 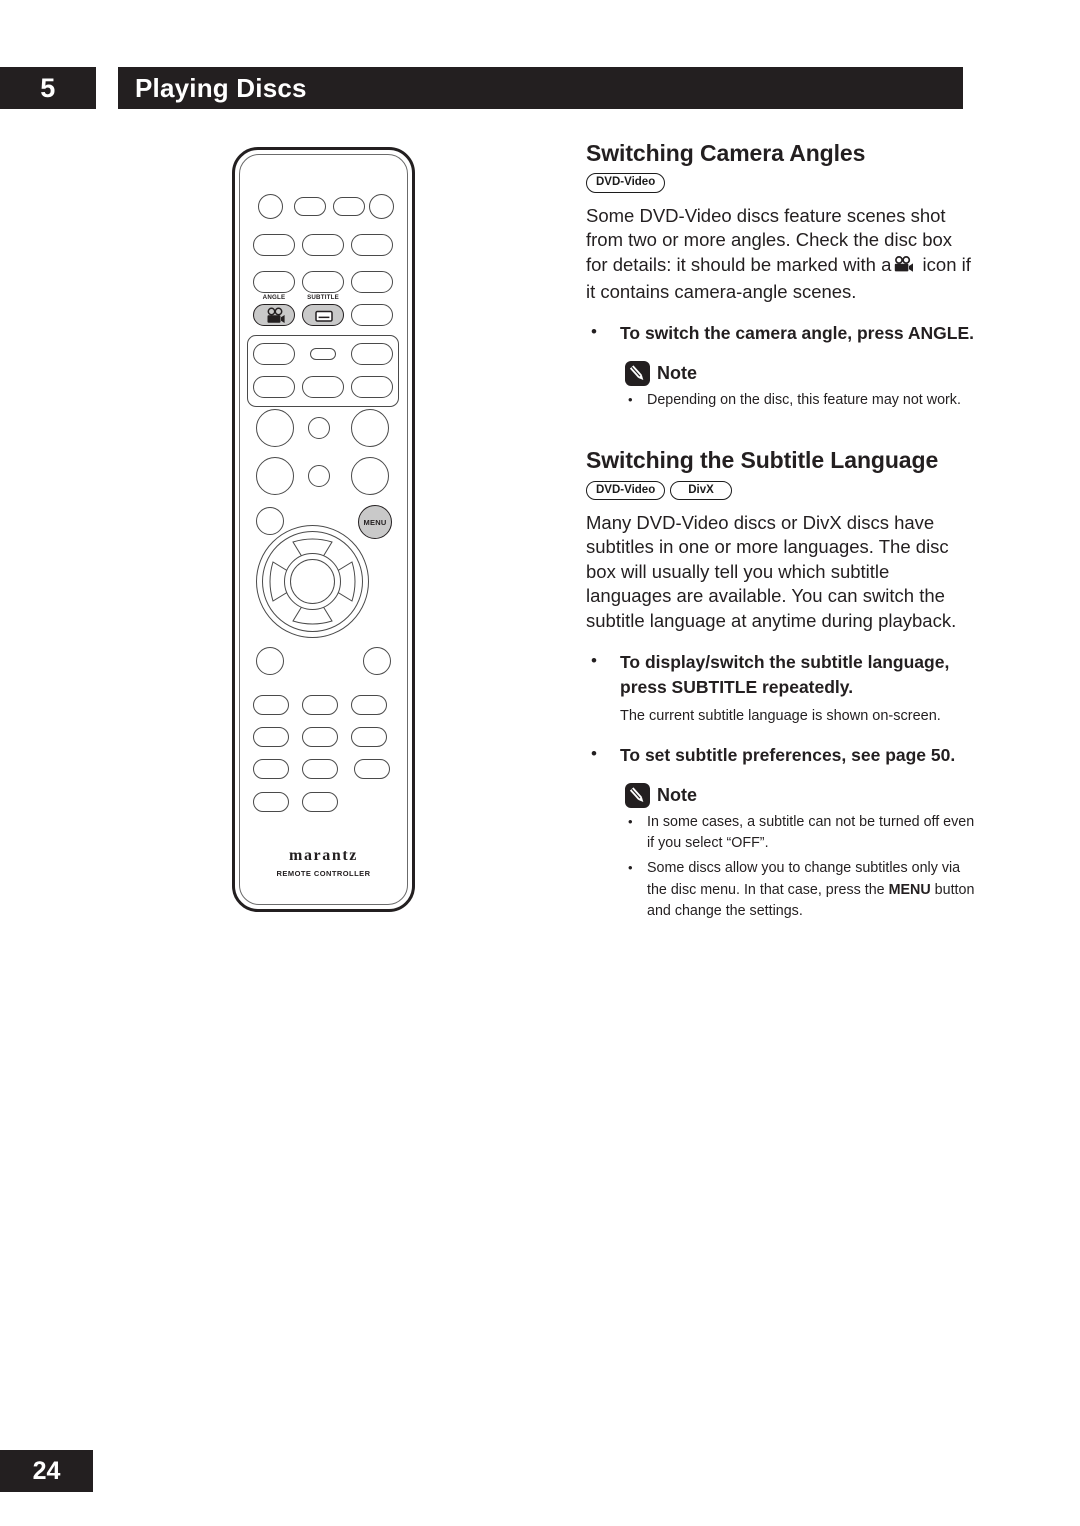 What do you see at coordinates (274, 245) in the screenshot?
I see `remote-button-r2c1` at bounding box center [274, 245].